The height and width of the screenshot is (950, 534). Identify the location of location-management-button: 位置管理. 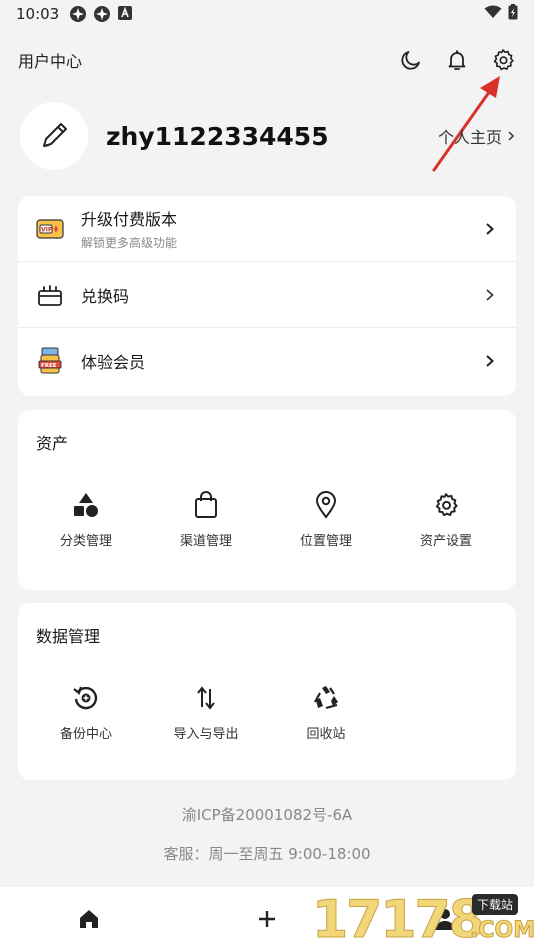
(326, 519).